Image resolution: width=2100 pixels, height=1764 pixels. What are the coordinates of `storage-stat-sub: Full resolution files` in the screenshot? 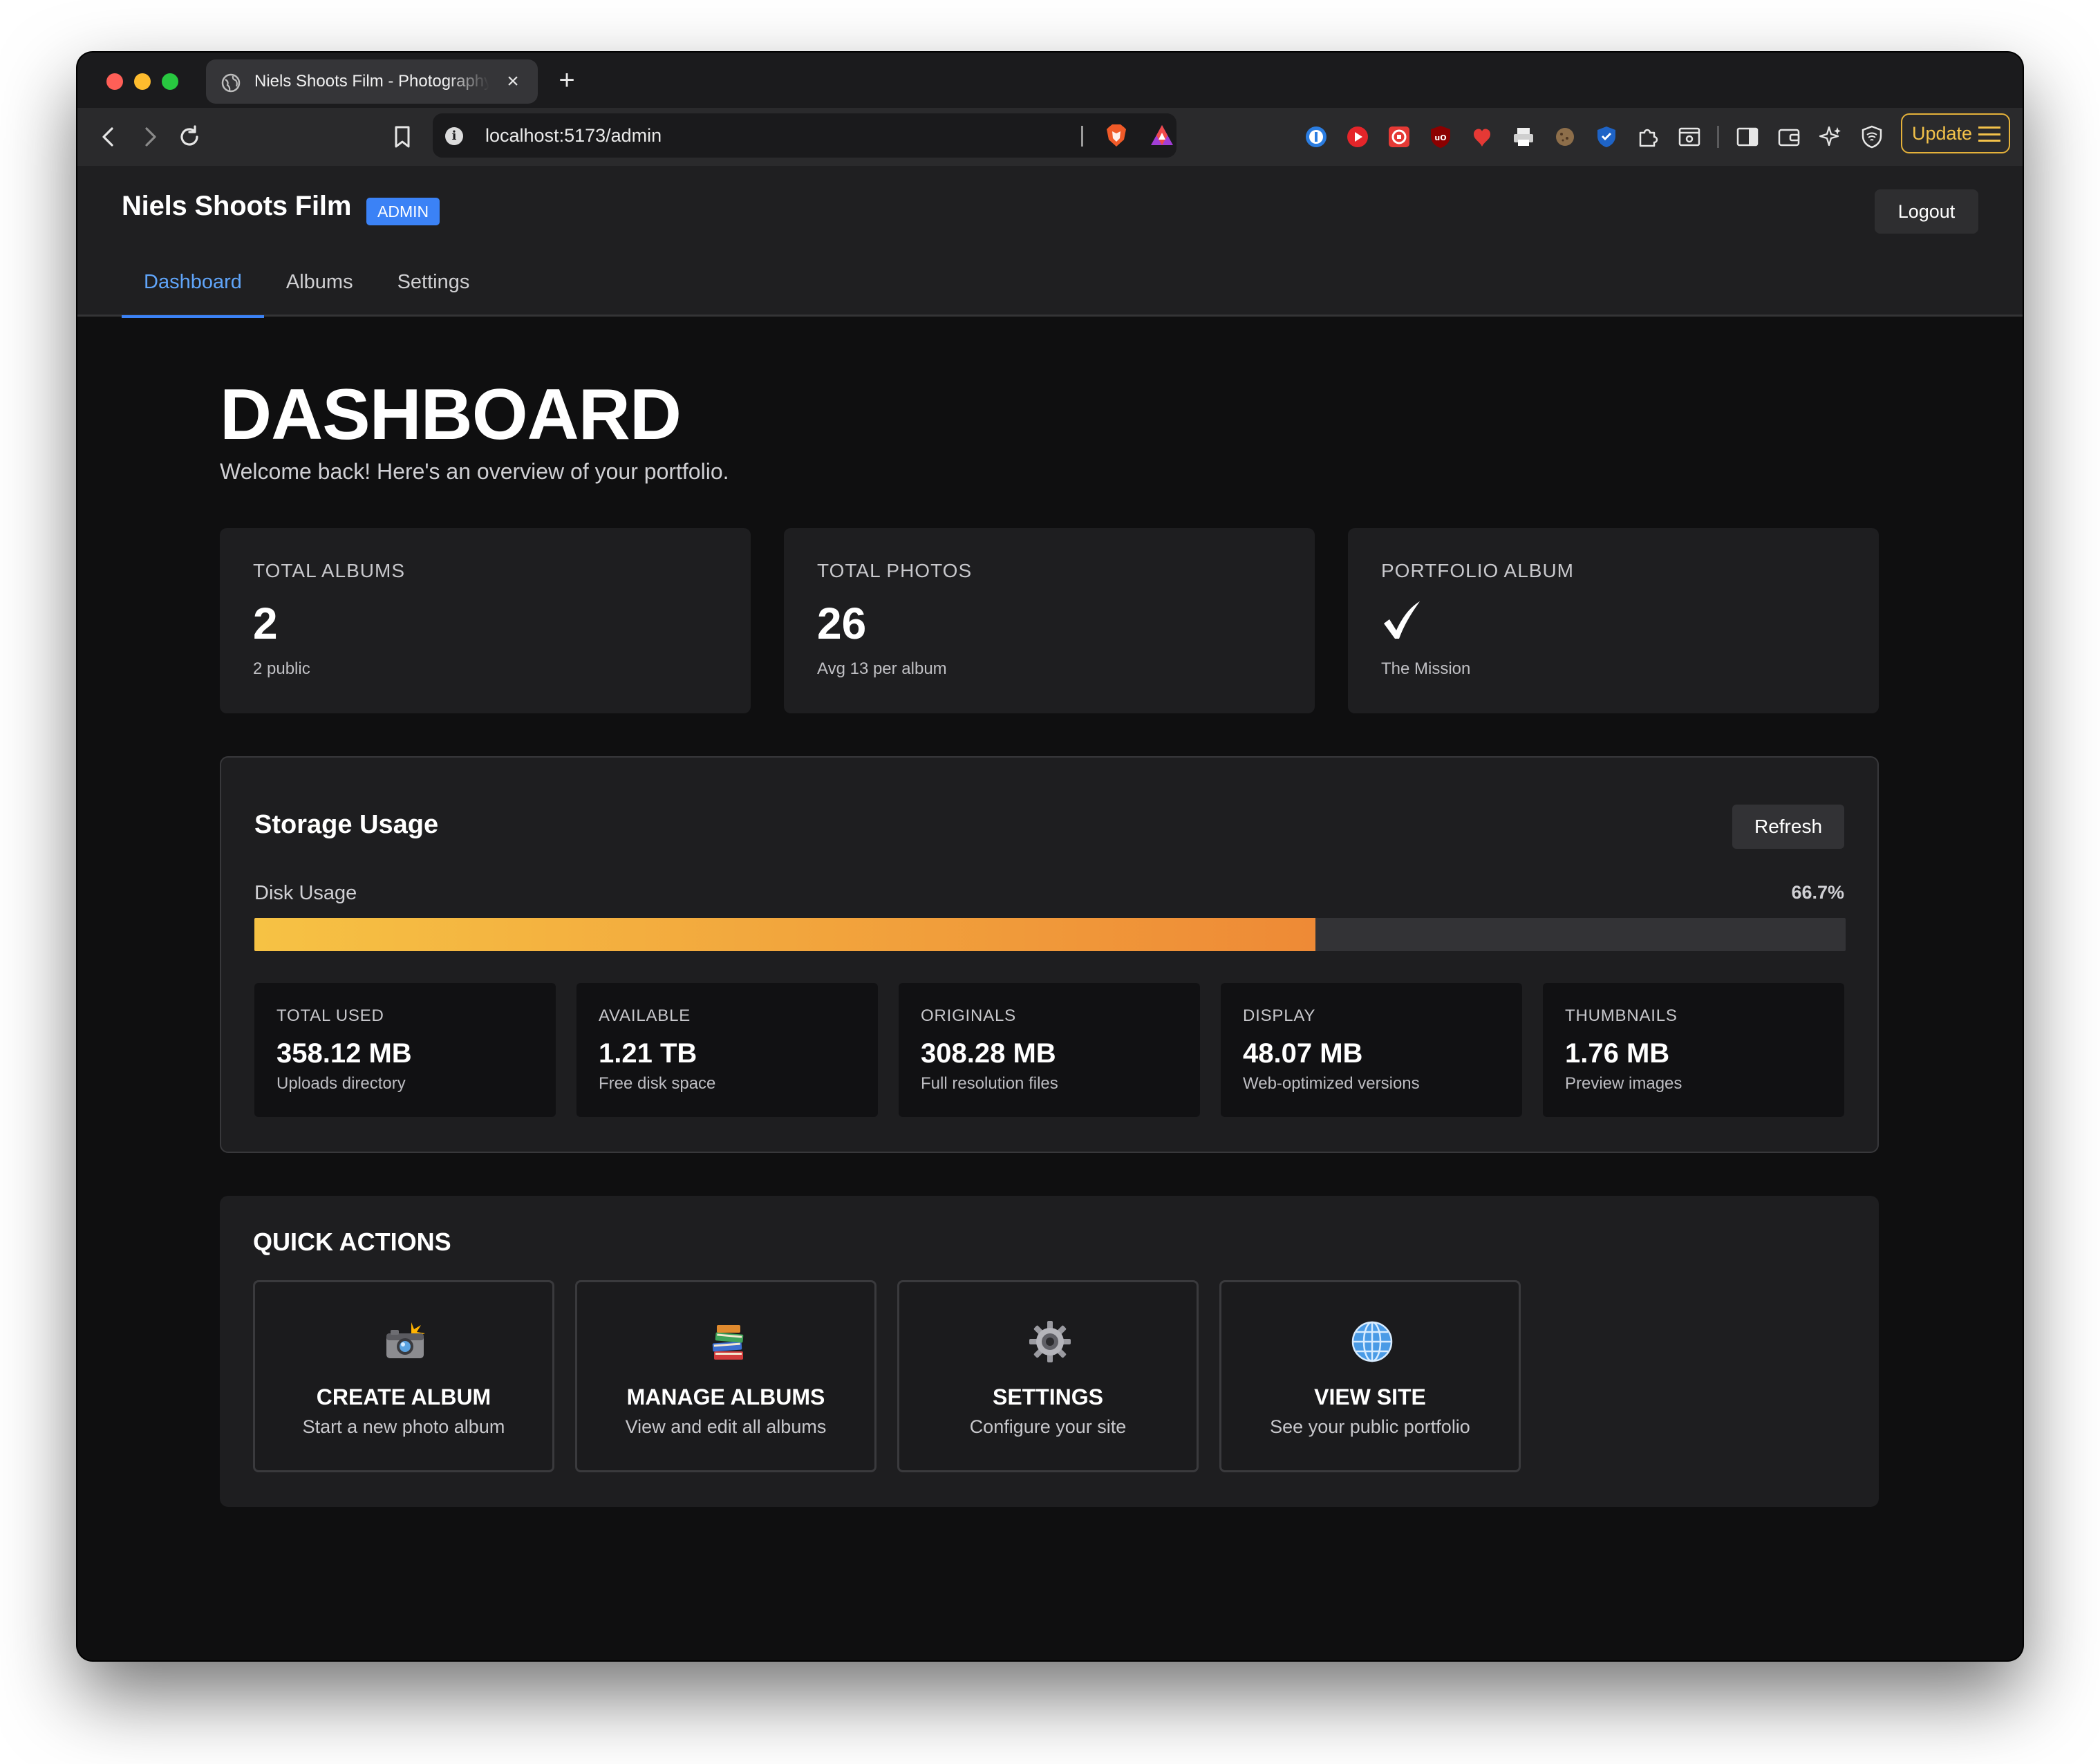 It's located at (989, 1083).